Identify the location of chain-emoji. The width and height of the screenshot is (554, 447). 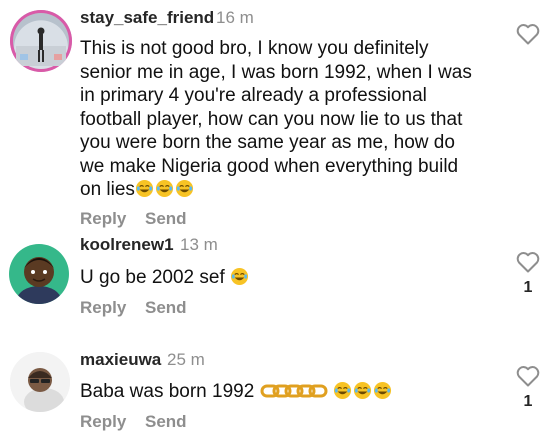
(296, 391).